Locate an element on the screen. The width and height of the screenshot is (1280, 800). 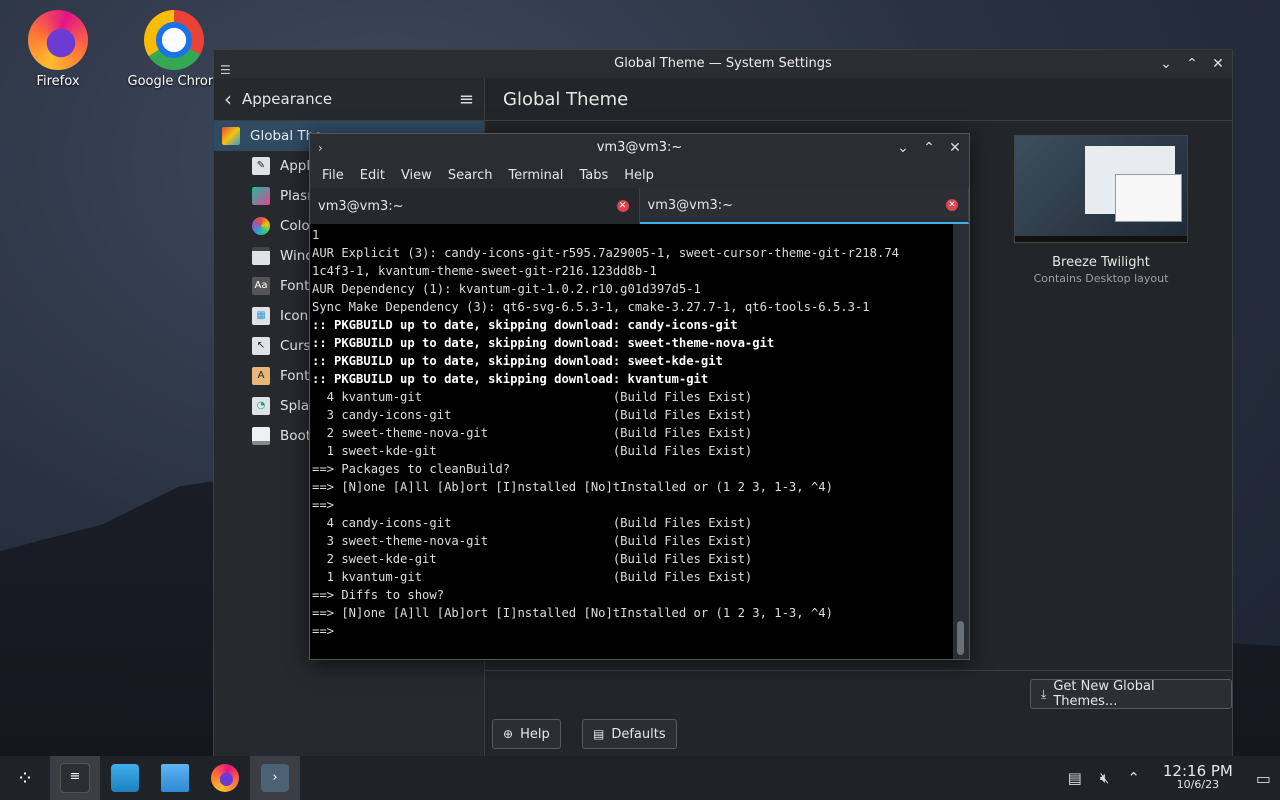
settings-titlebar: ☰ Global Theme — System Settings ⌄ ⌃ ✕ is located at coordinates (723, 64).